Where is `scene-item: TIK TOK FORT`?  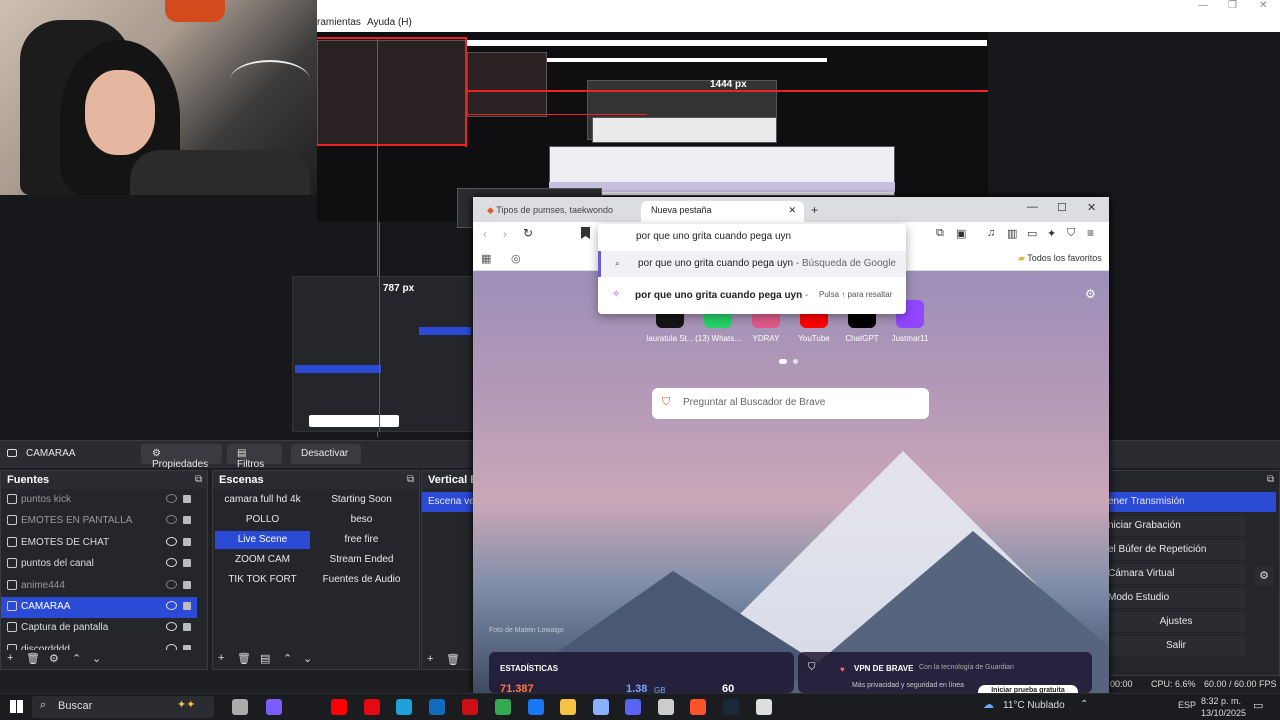 scene-item: TIK TOK FORT is located at coordinates (262, 580).